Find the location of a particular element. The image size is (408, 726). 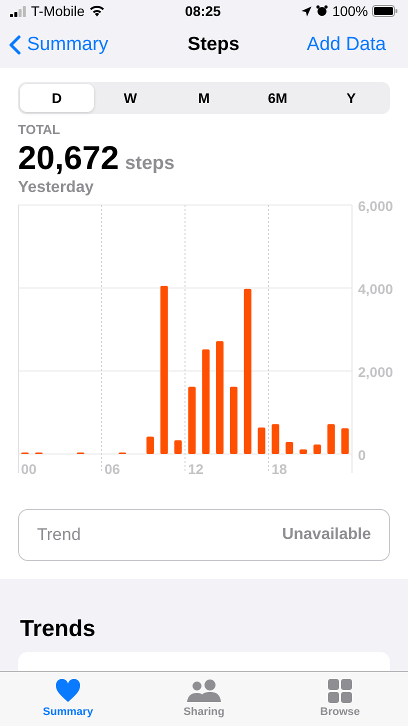

period-tab: Y is located at coordinates (351, 98).